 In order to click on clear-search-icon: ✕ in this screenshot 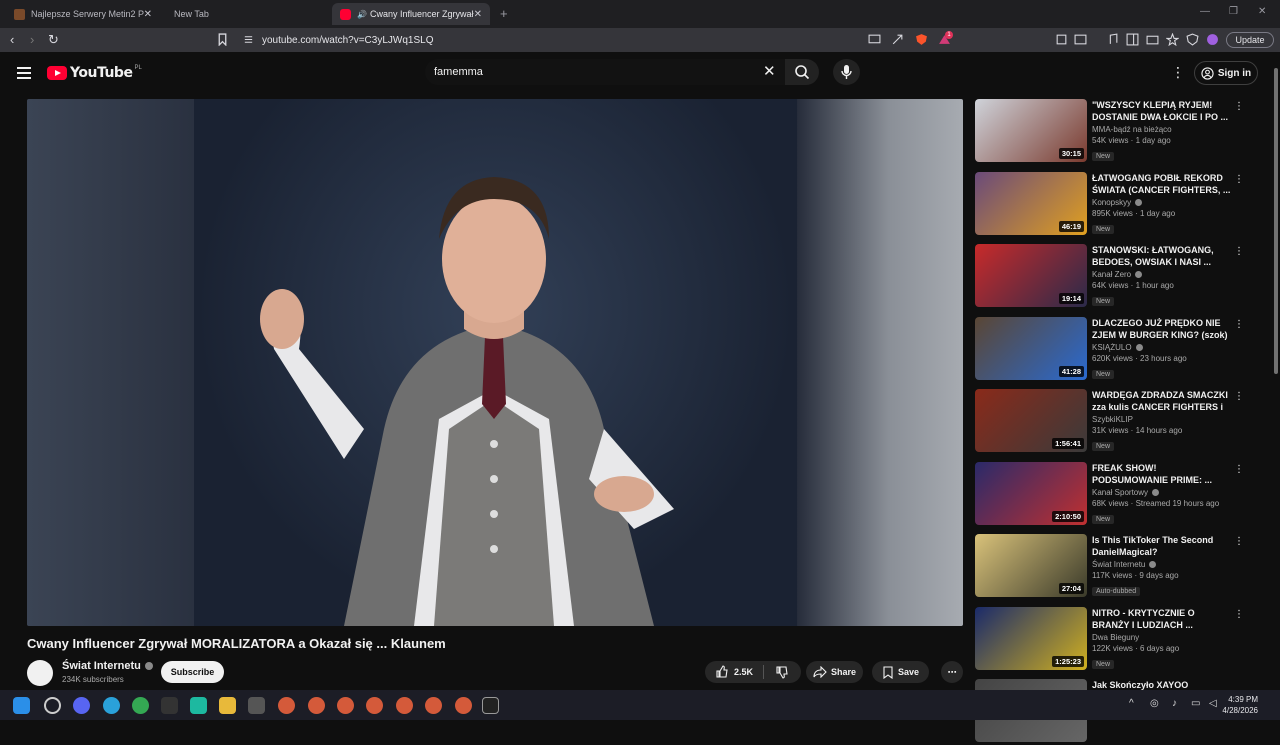, I will do `click(769, 71)`.